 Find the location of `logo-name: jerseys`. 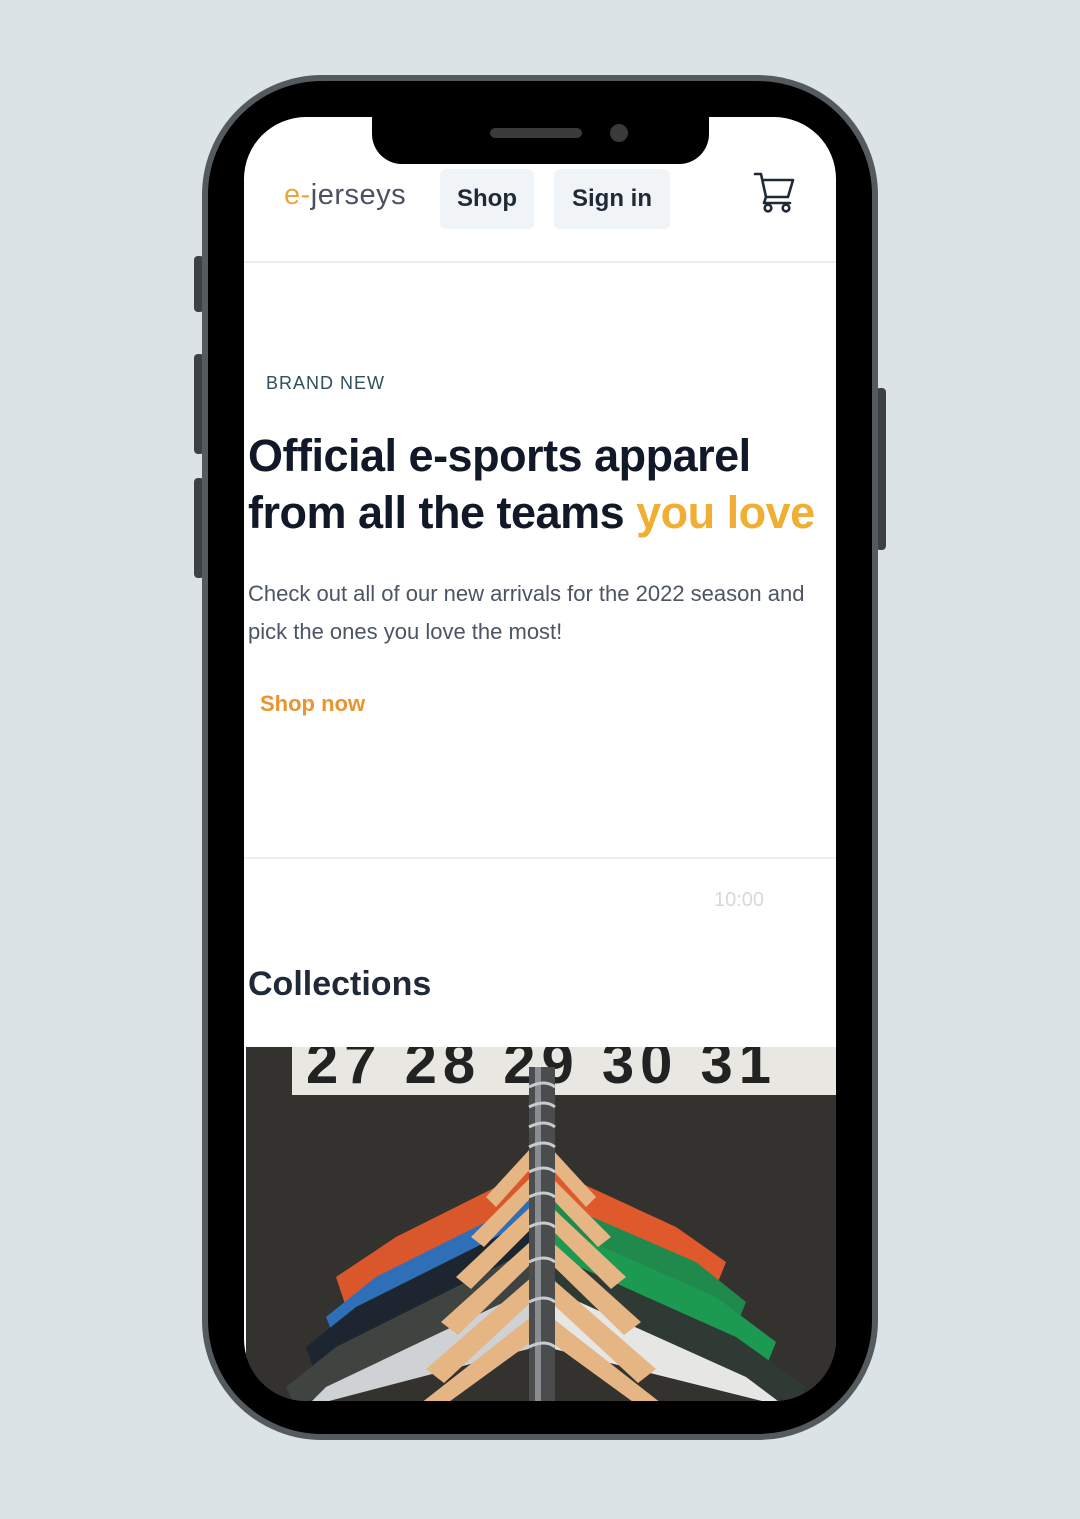

logo-name: jerseys is located at coordinates (358, 195).